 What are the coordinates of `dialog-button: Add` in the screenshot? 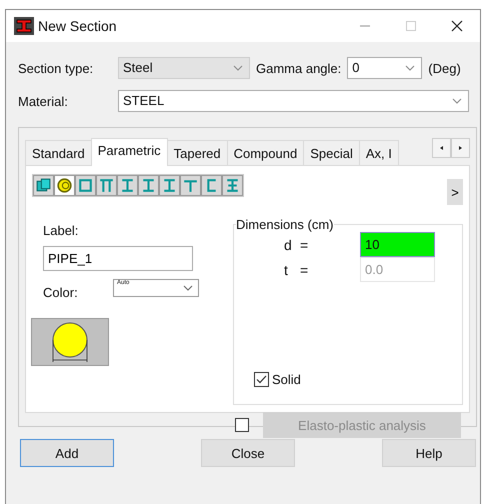 It's located at (67, 453).